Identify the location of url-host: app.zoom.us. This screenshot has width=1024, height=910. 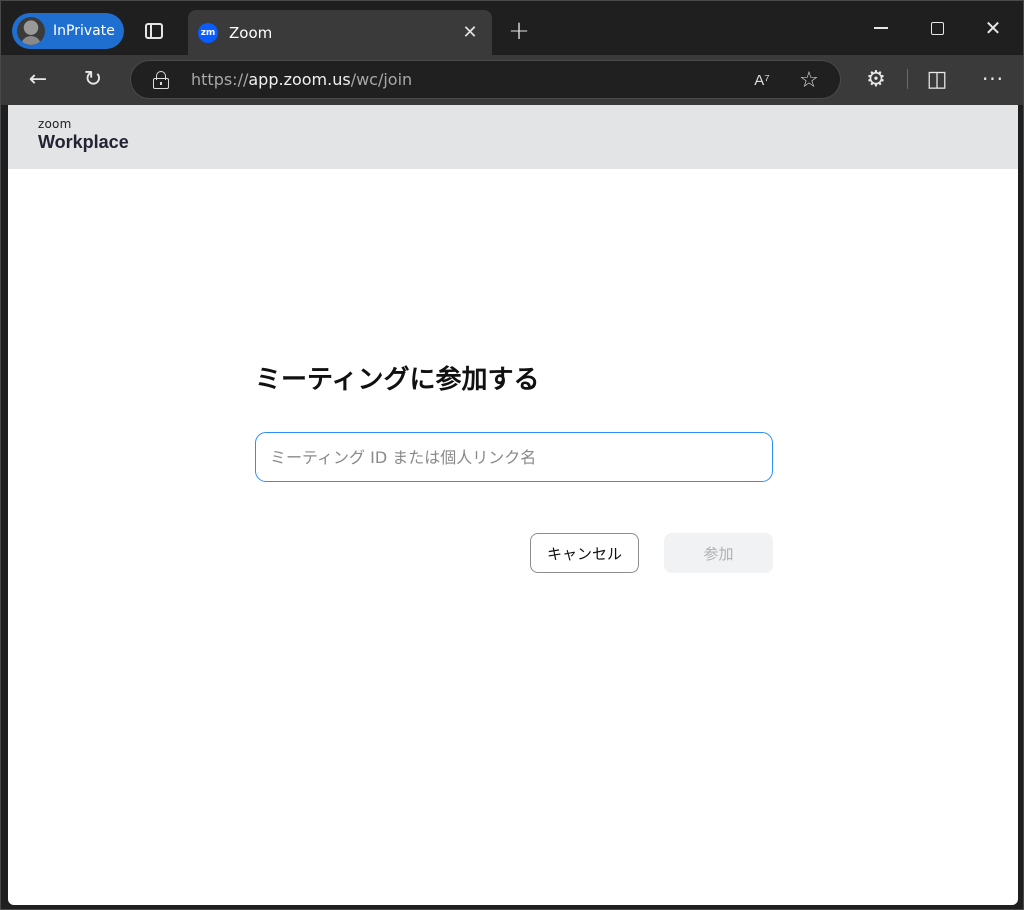
(299, 79).